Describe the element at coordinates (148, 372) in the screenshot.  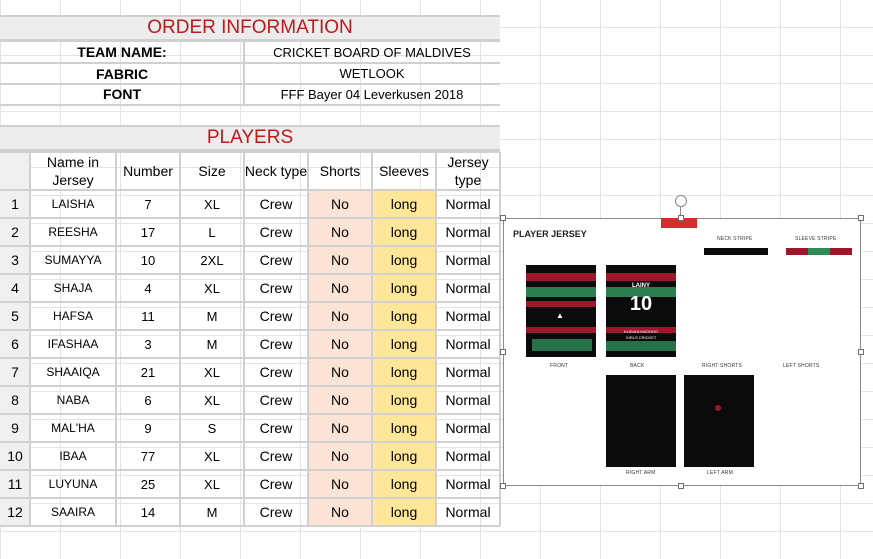
I see `player-number-cell: 21` at that location.